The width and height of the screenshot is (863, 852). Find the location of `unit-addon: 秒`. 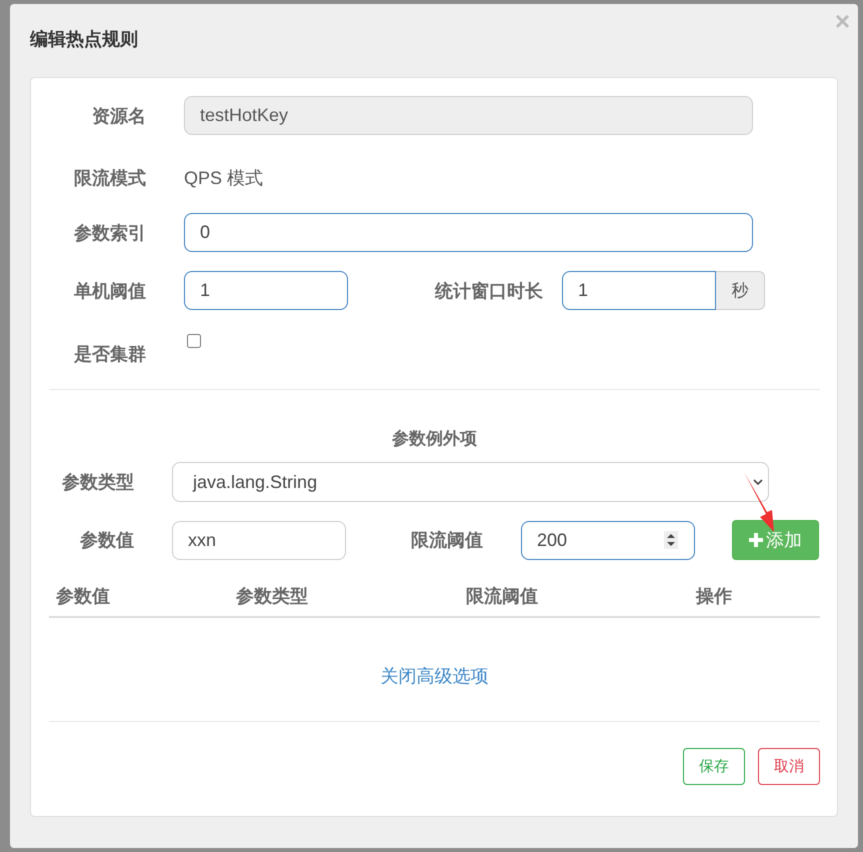

unit-addon: 秒 is located at coordinates (740, 290).